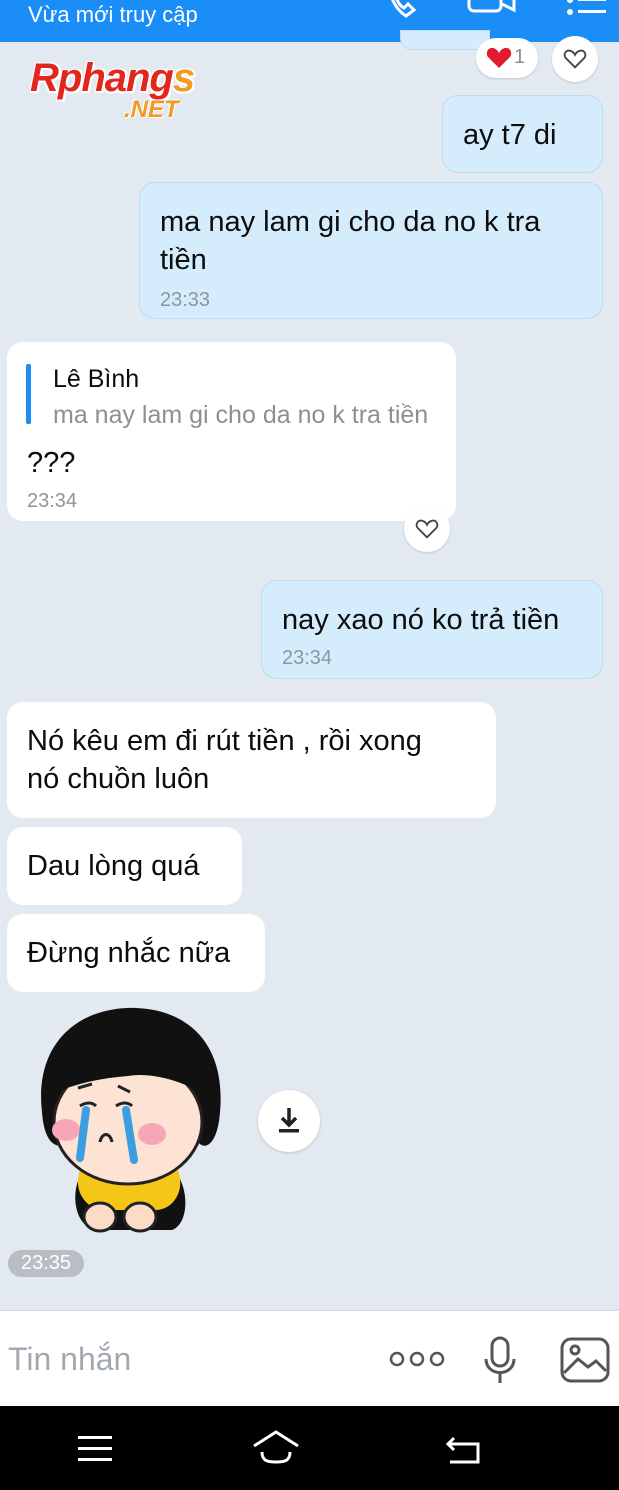 Image resolution: width=619 pixels, height=1490 pixels. I want to click on message-bubble-incoming: Đừng nhắc nữa, so click(136, 953).